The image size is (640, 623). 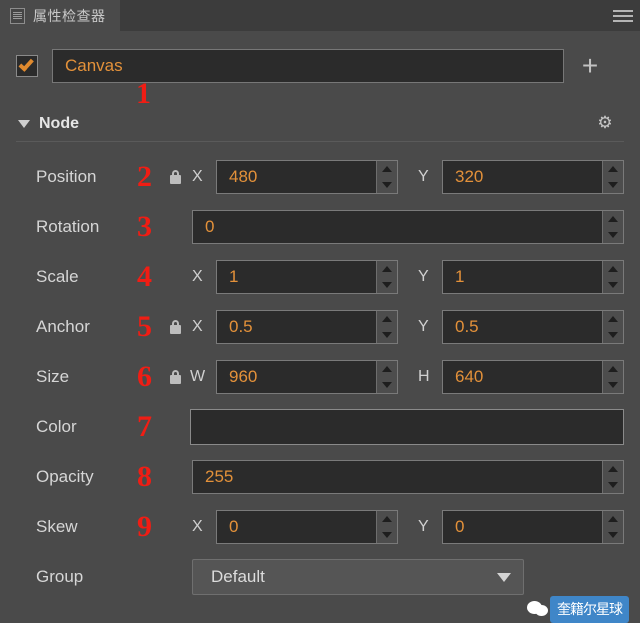 I want to click on opacity-stepper, so click(x=612, y=477).